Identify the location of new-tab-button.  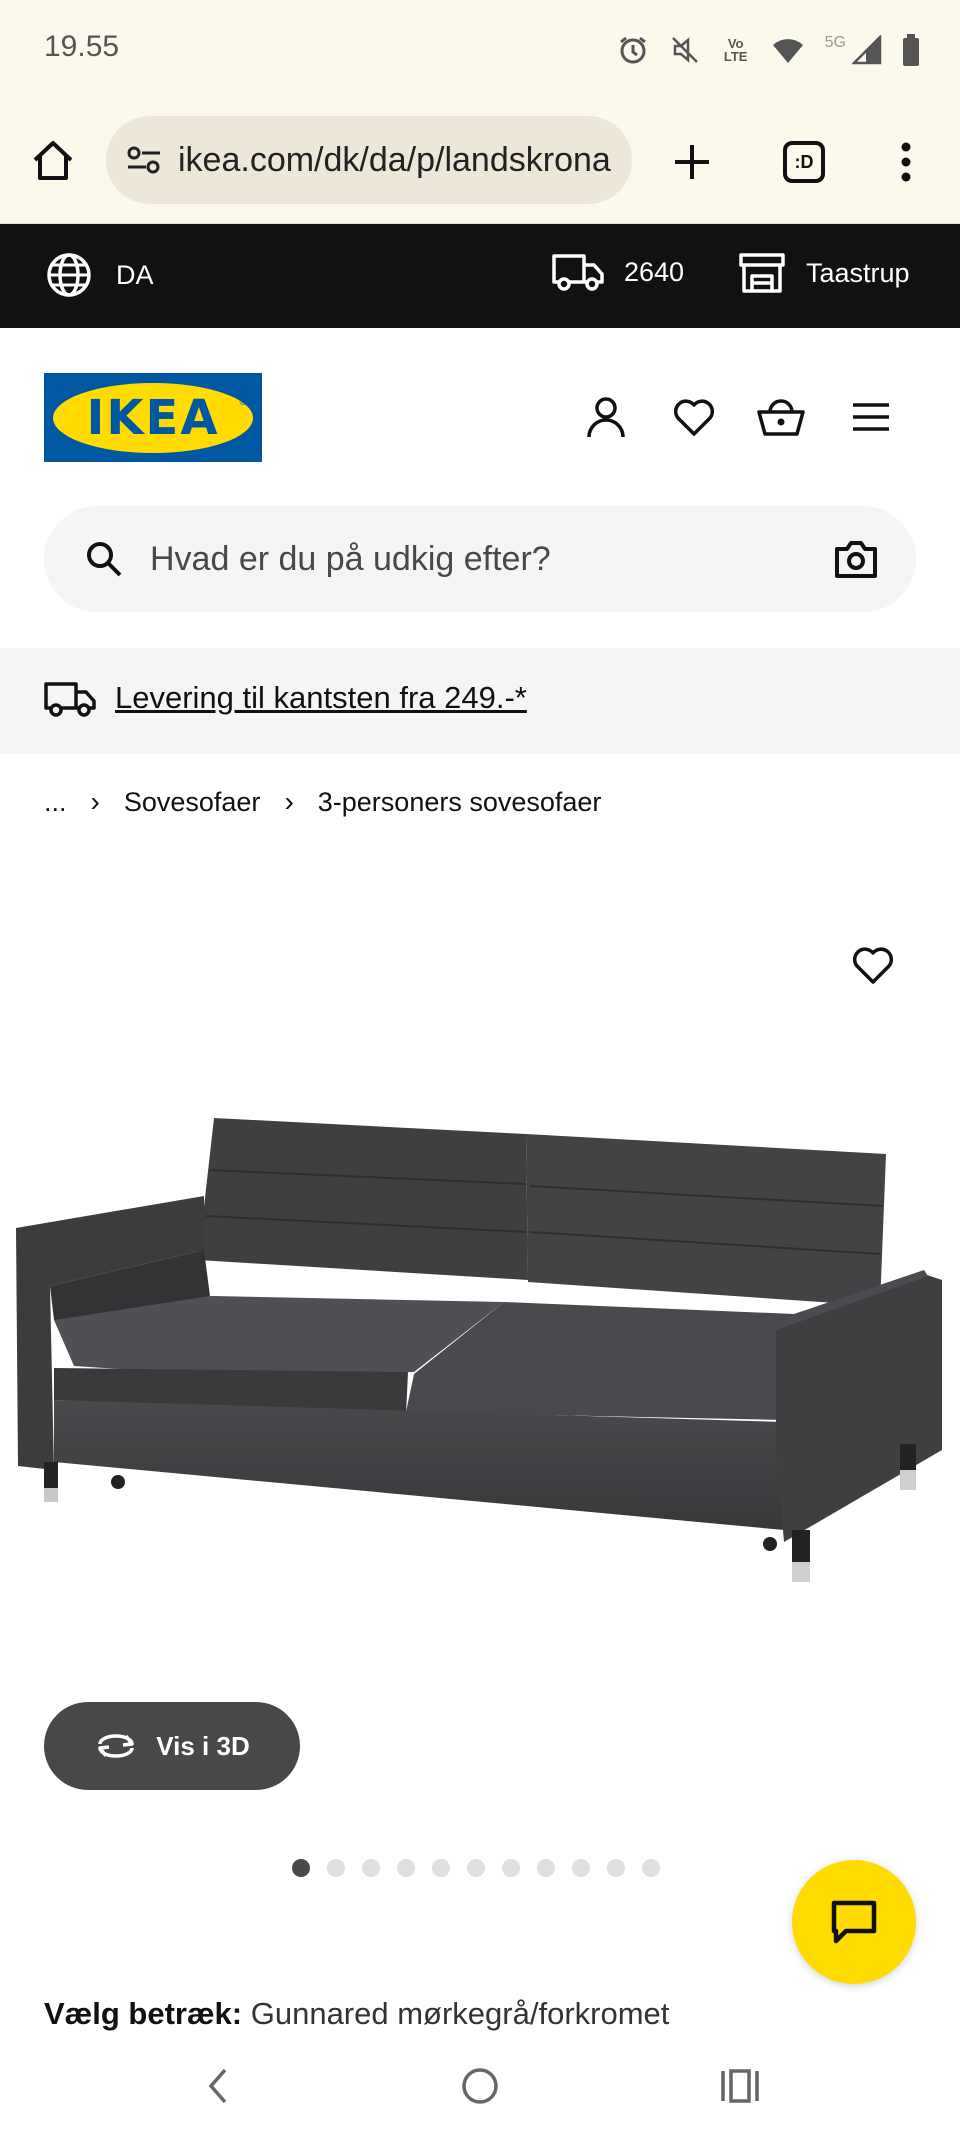
(692, 162).